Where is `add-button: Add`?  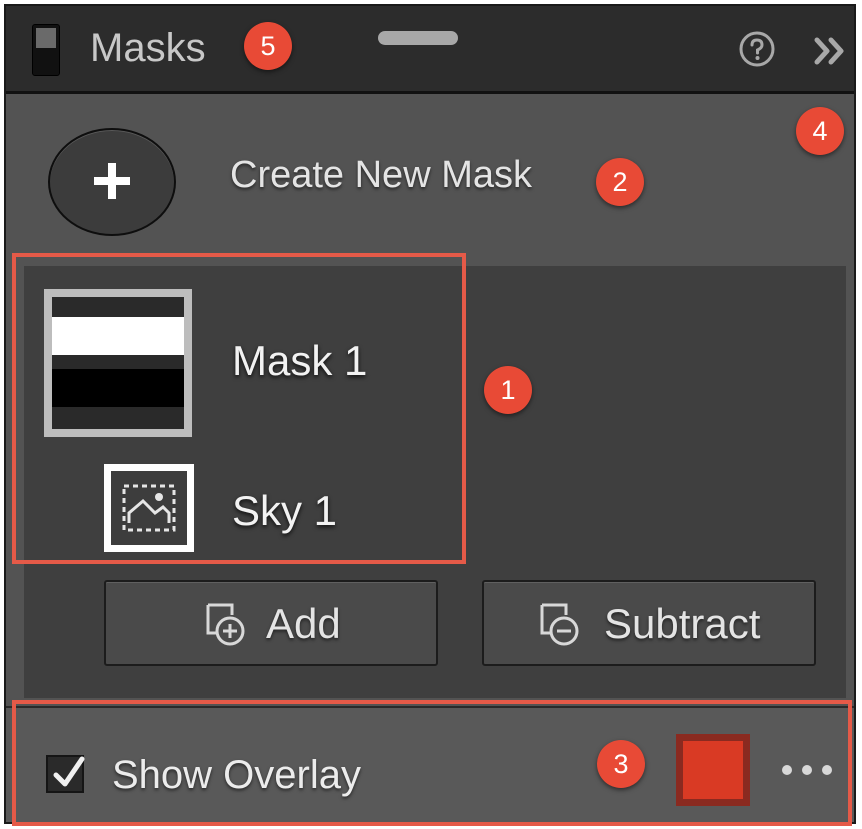
add-button: Add is located at coordinates (271, 623).